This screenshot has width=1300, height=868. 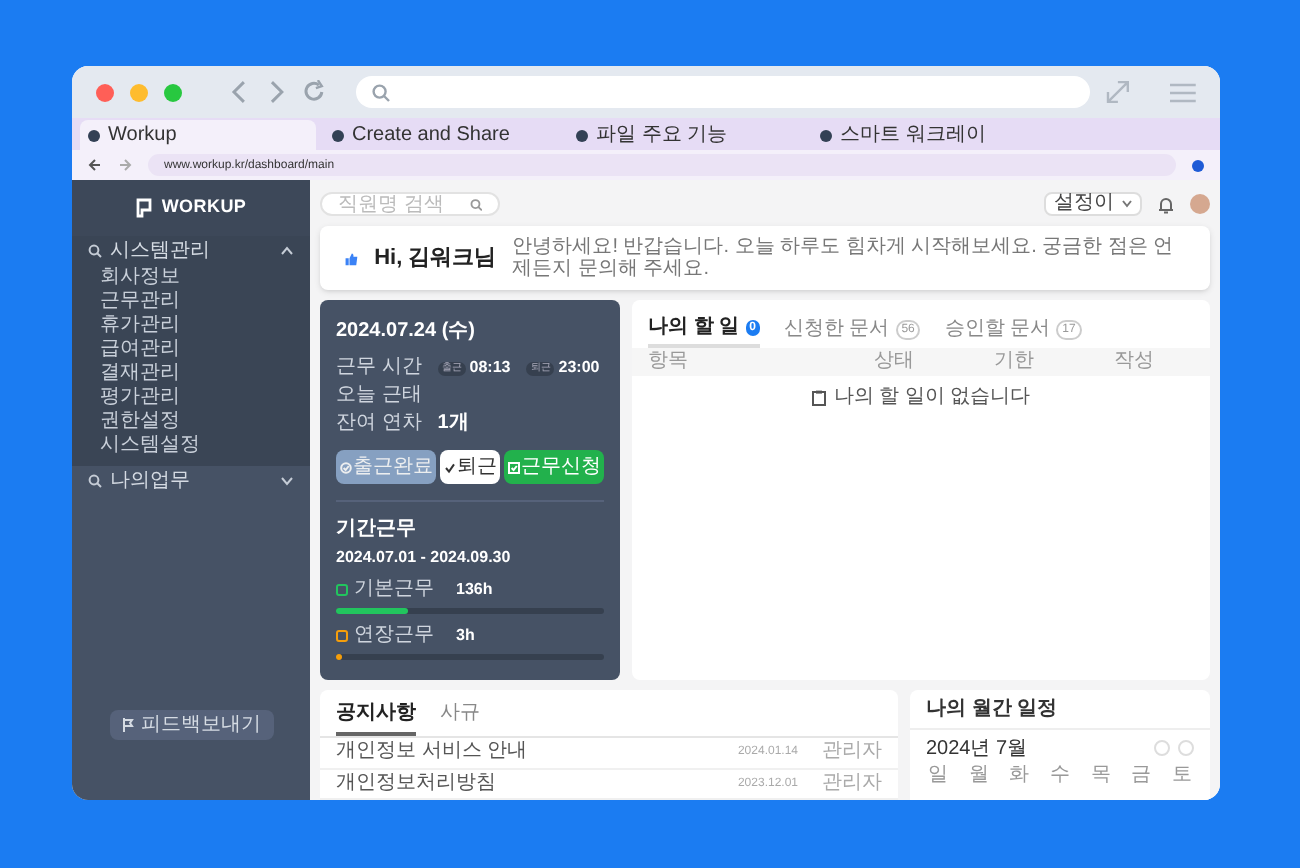 I want to click on notice-tab: 사규, so click(x=460, y=719).